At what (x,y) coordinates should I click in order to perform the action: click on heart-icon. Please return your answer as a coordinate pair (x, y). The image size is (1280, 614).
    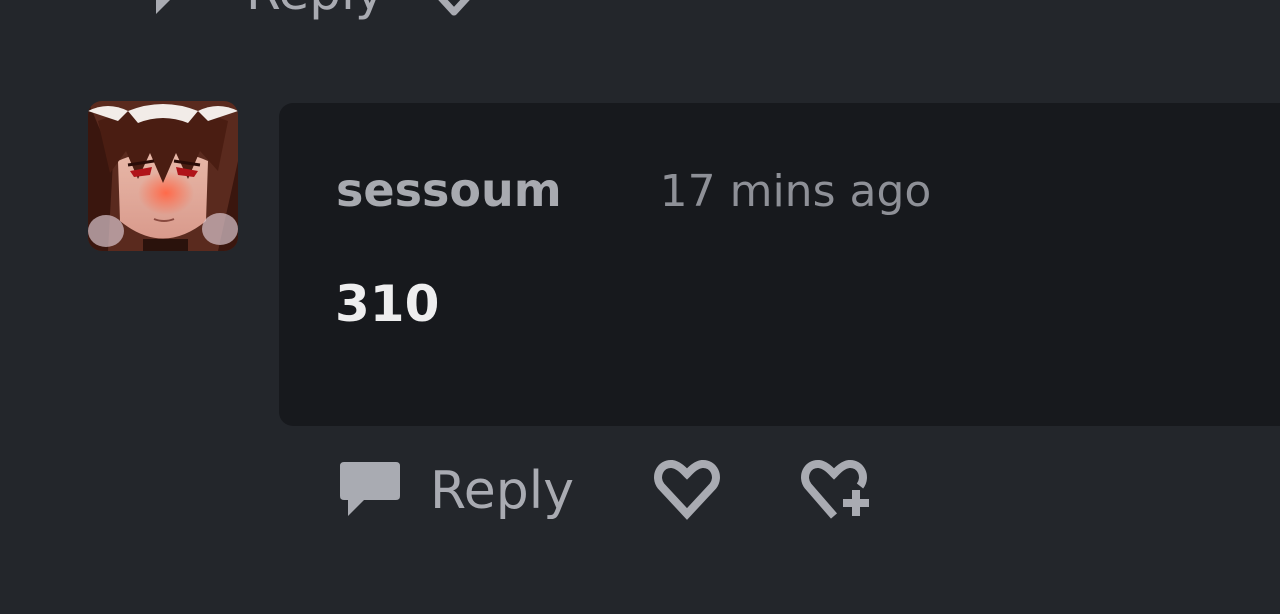
    Looking at the image, I should click on (687, 491).